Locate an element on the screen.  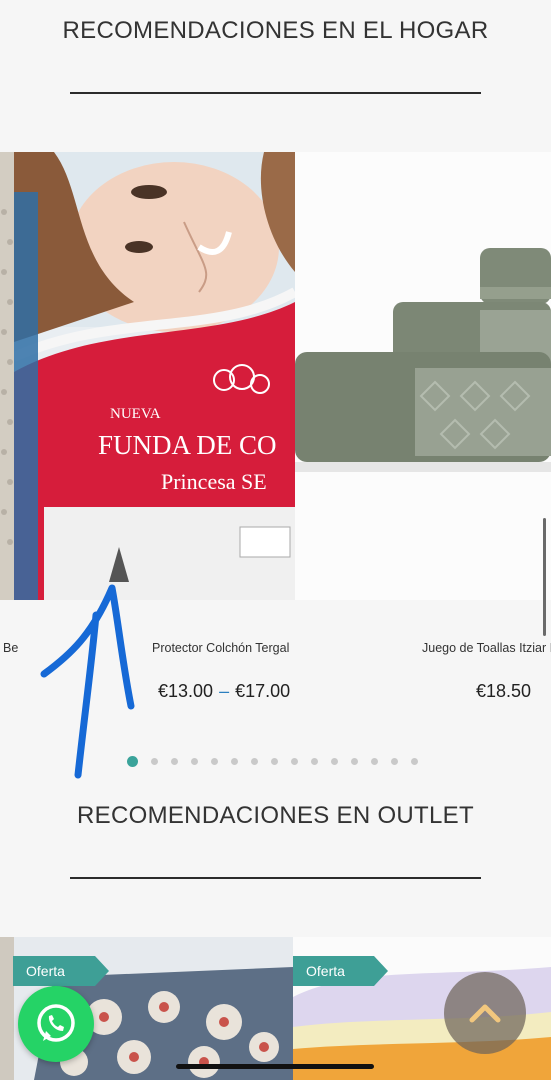
chevron-up-icon is located at coordinates (485, 1013).